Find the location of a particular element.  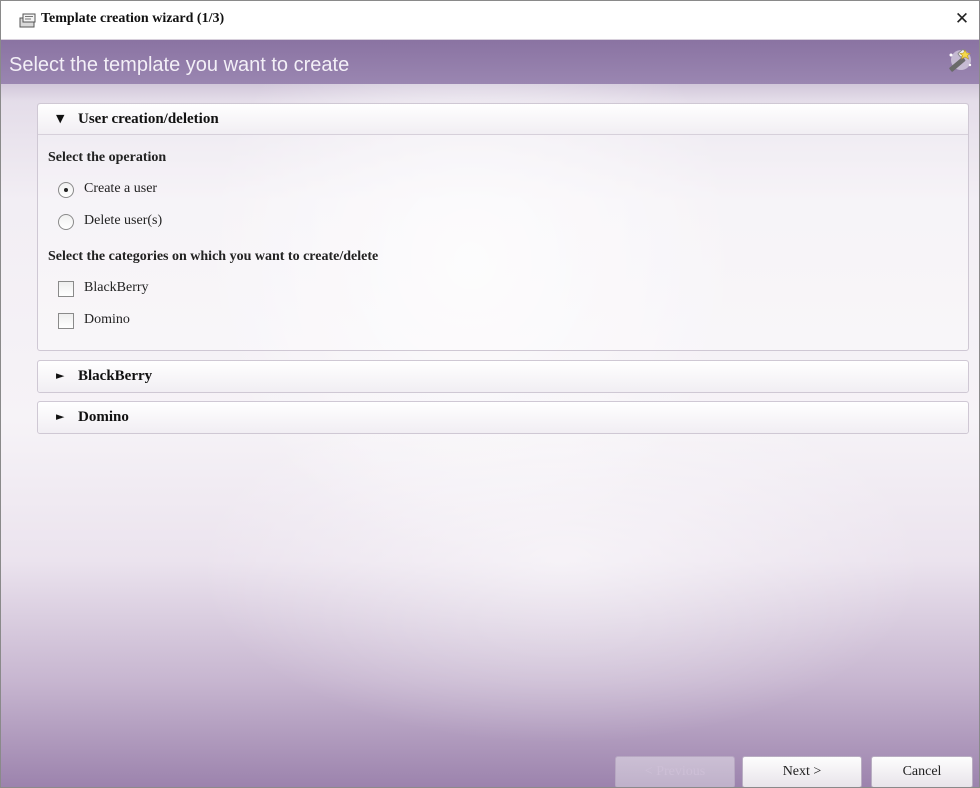

panel-title: Domino is located at coordinates (103, 417).